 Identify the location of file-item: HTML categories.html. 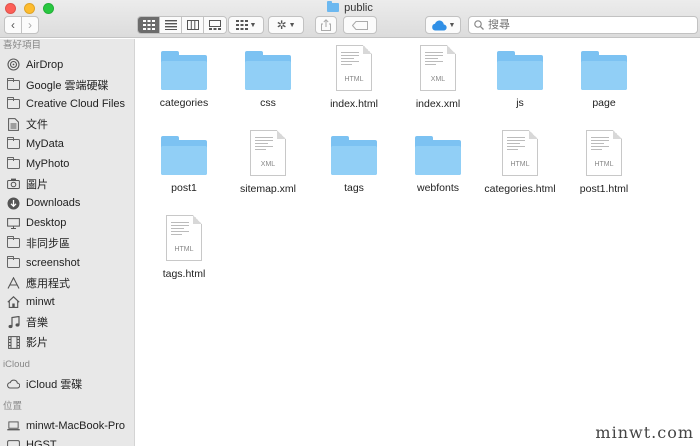
(520, 162).